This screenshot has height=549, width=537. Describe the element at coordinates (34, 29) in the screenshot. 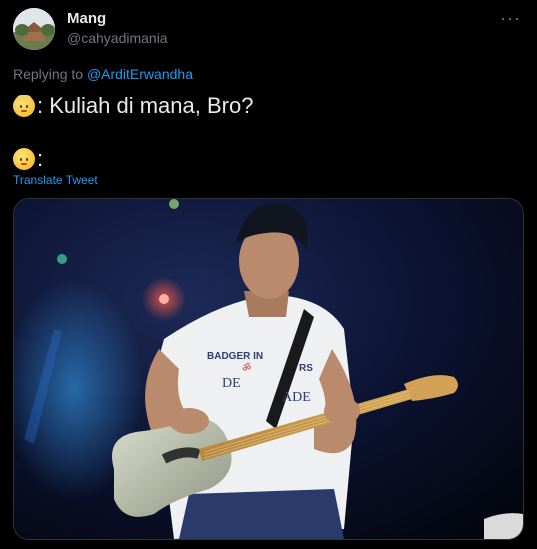

I see `avatar` at that location.